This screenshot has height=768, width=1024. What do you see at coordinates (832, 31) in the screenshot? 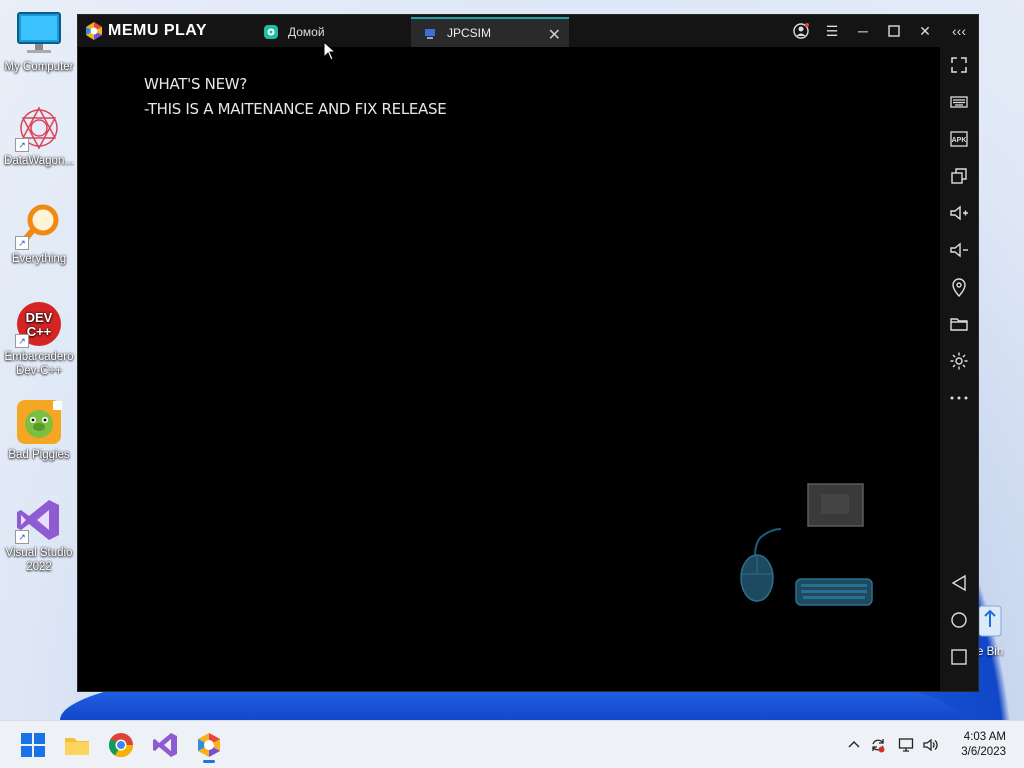
I see `menu-icon: ☰` at bounding box center [832, 31].